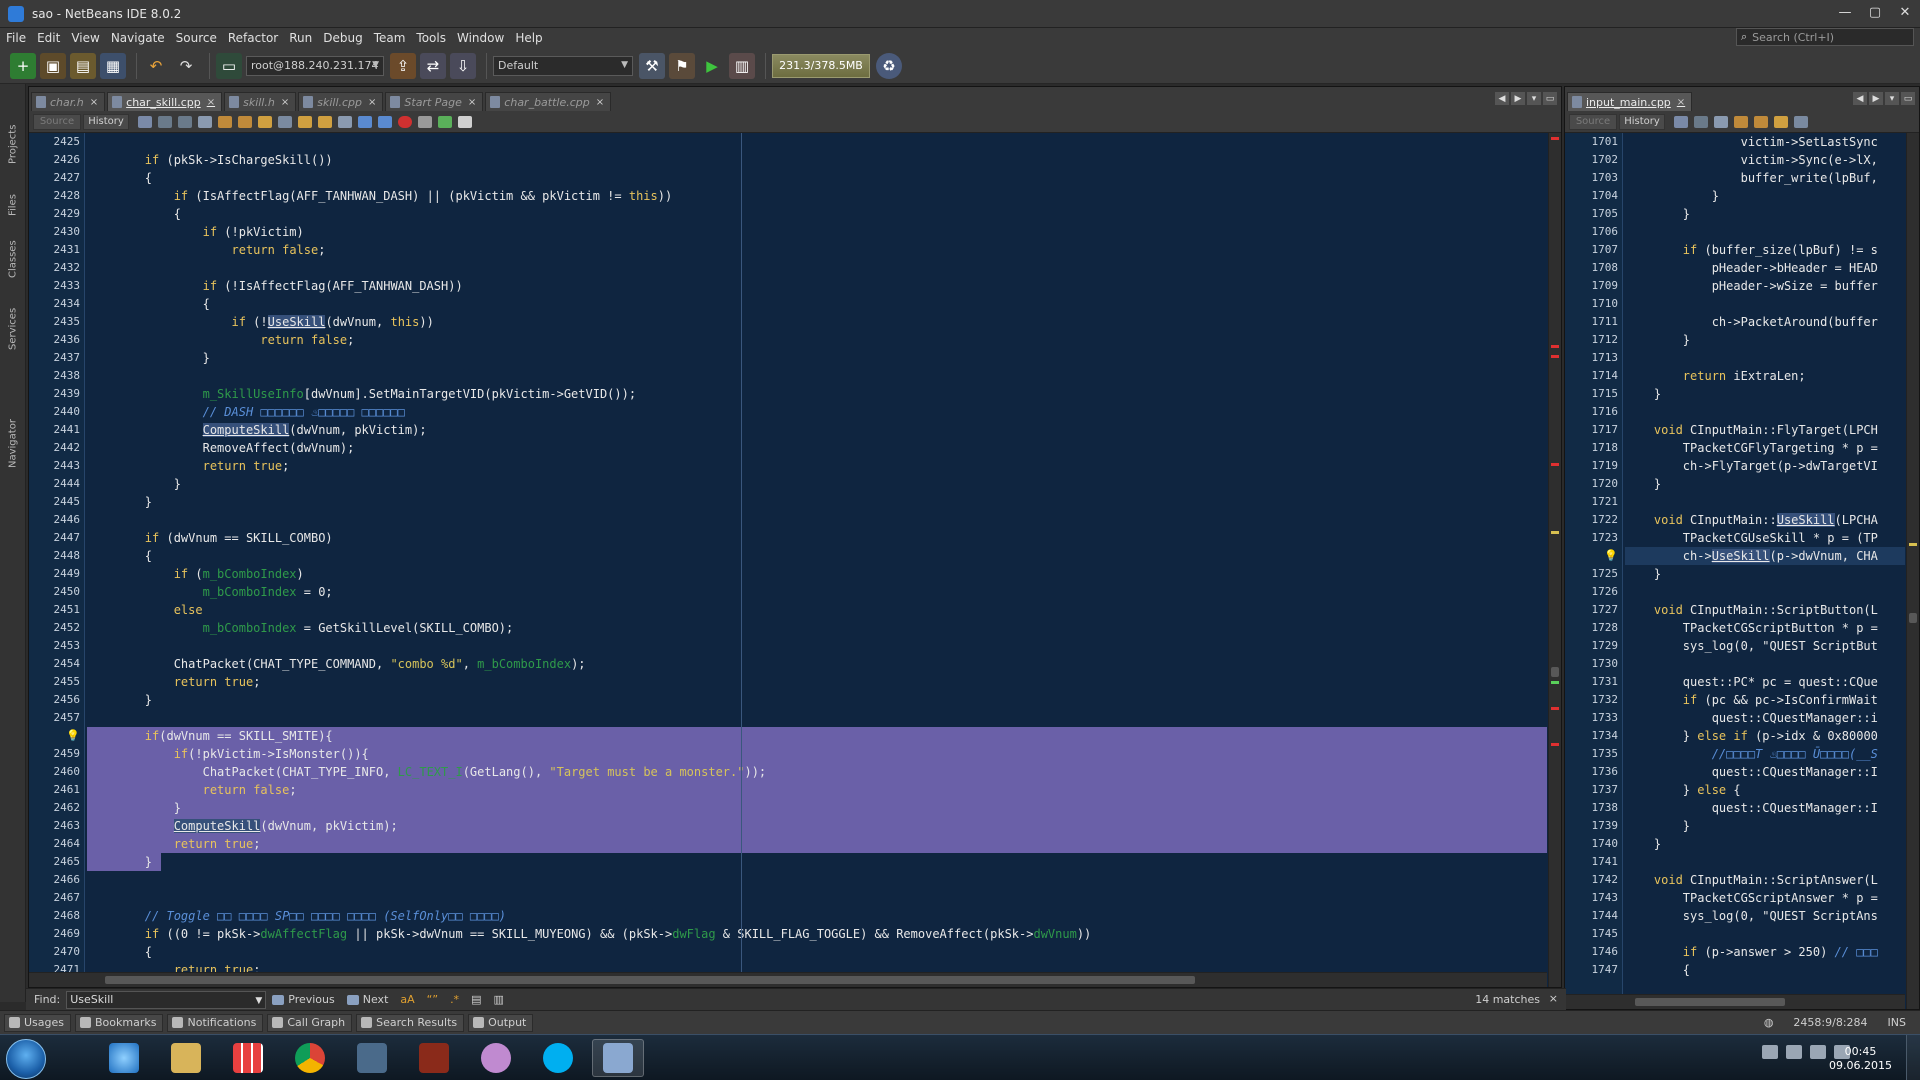 The width and height of the screenshot is (1920, 1080). Describe the element at coordinates (889, 65) in the screenshot. I see `garbage-collect-icon: ♻` at that location.